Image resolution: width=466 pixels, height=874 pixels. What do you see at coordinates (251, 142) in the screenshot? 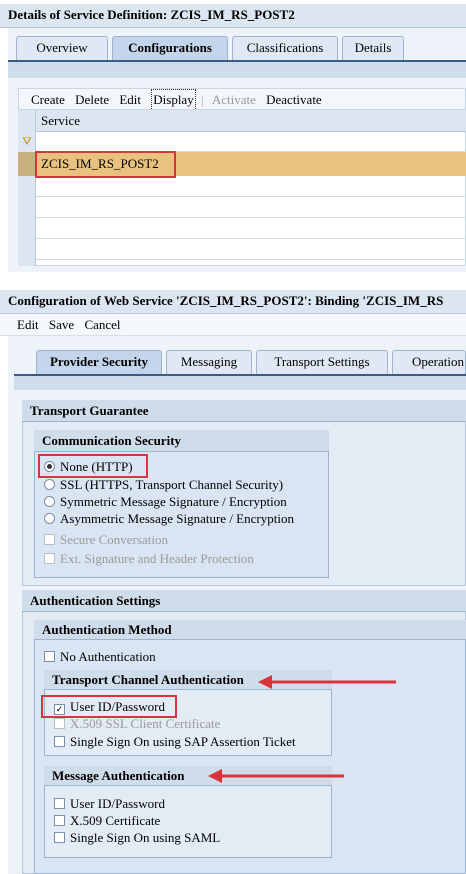
I see `table-filter-row` at bounding box center [251, 142].